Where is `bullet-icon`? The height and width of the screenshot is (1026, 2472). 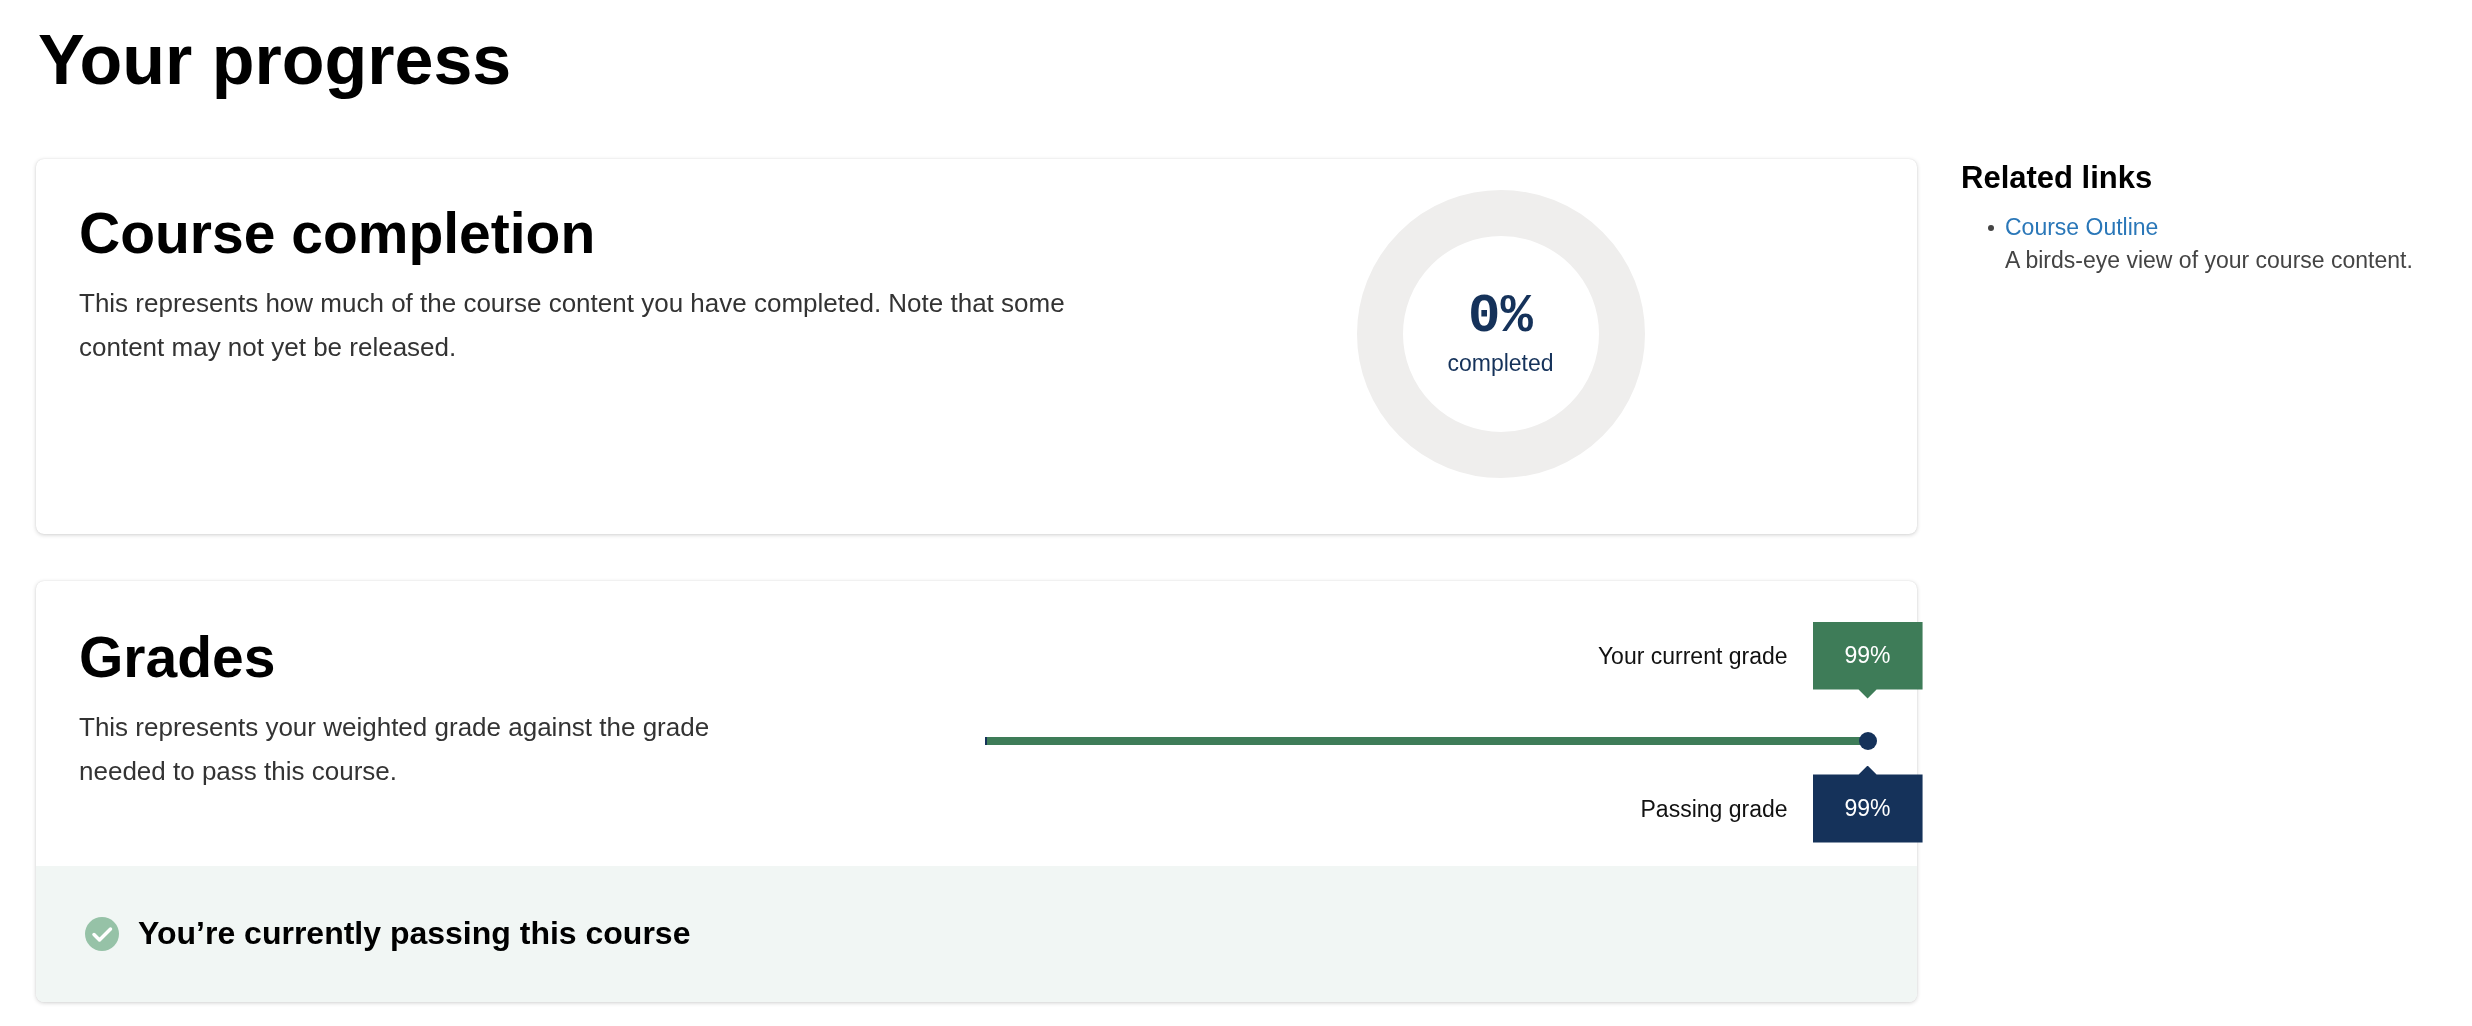
bullet-icon is located at coordinates (1991, 227).